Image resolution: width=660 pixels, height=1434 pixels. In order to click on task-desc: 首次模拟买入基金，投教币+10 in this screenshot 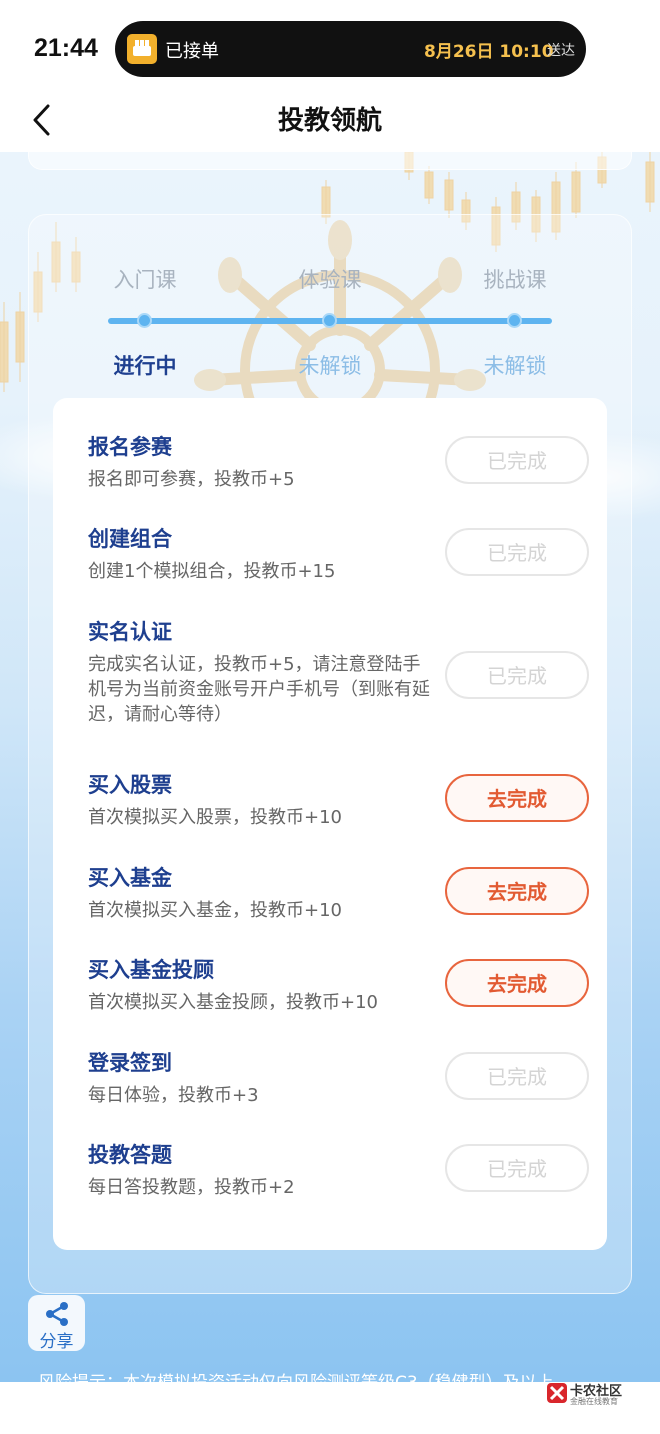, I will do `click(215, 910)`.